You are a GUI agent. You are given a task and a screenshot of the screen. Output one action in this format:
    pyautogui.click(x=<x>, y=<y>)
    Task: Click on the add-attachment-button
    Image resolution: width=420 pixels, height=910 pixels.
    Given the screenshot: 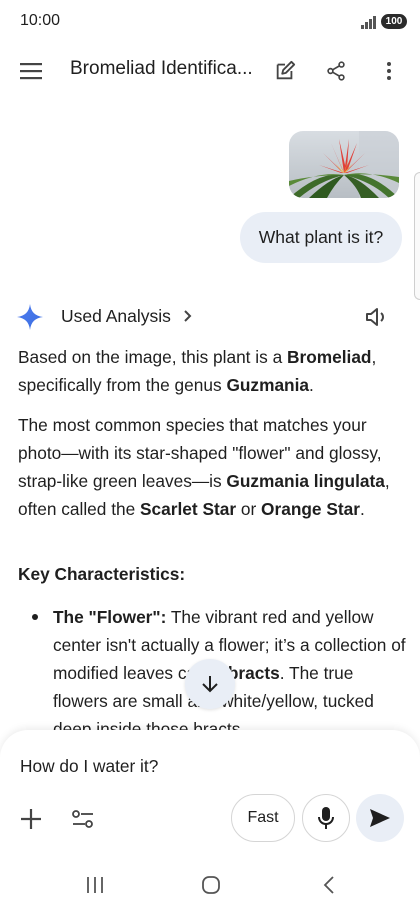 What is the action you would take?
    pyautogui.click(x=31, y=819)
    